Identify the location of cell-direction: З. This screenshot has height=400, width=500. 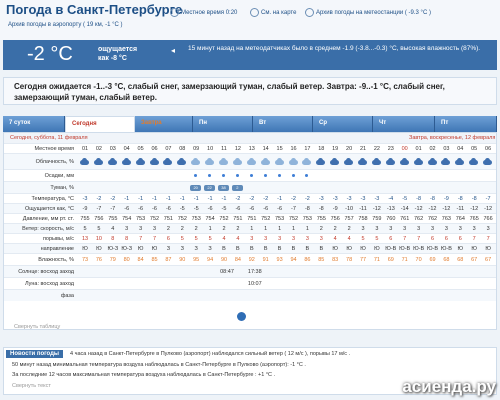
(196, 249).